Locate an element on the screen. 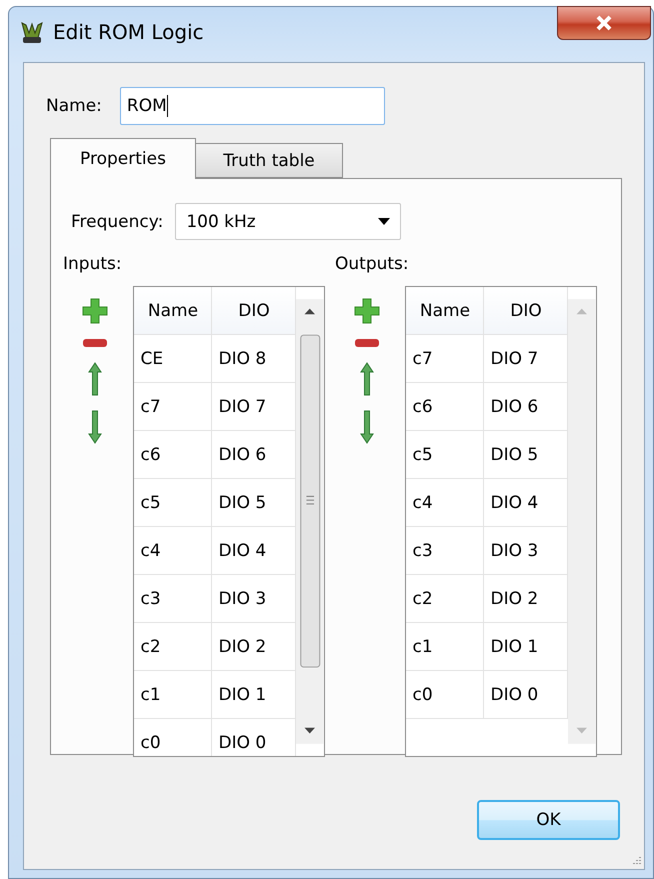 The width and height of the screenshot is (654, 879). close-icon is located at coordinates (604, 23).